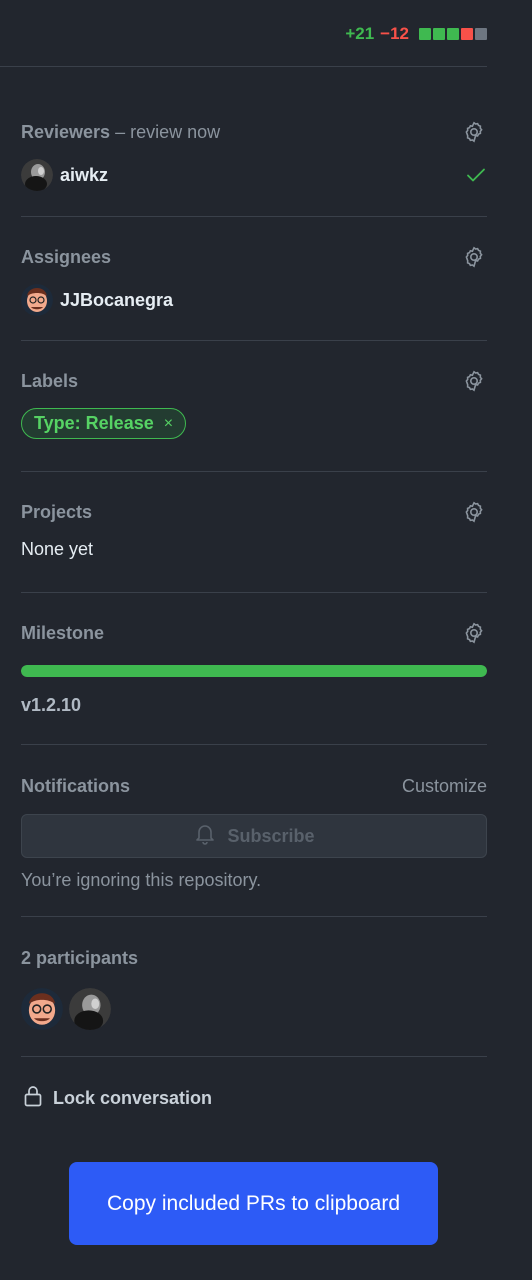 The height and width of the screenshot is (1280, 532). I want to click on approved-check-icon, so click(476, 175).